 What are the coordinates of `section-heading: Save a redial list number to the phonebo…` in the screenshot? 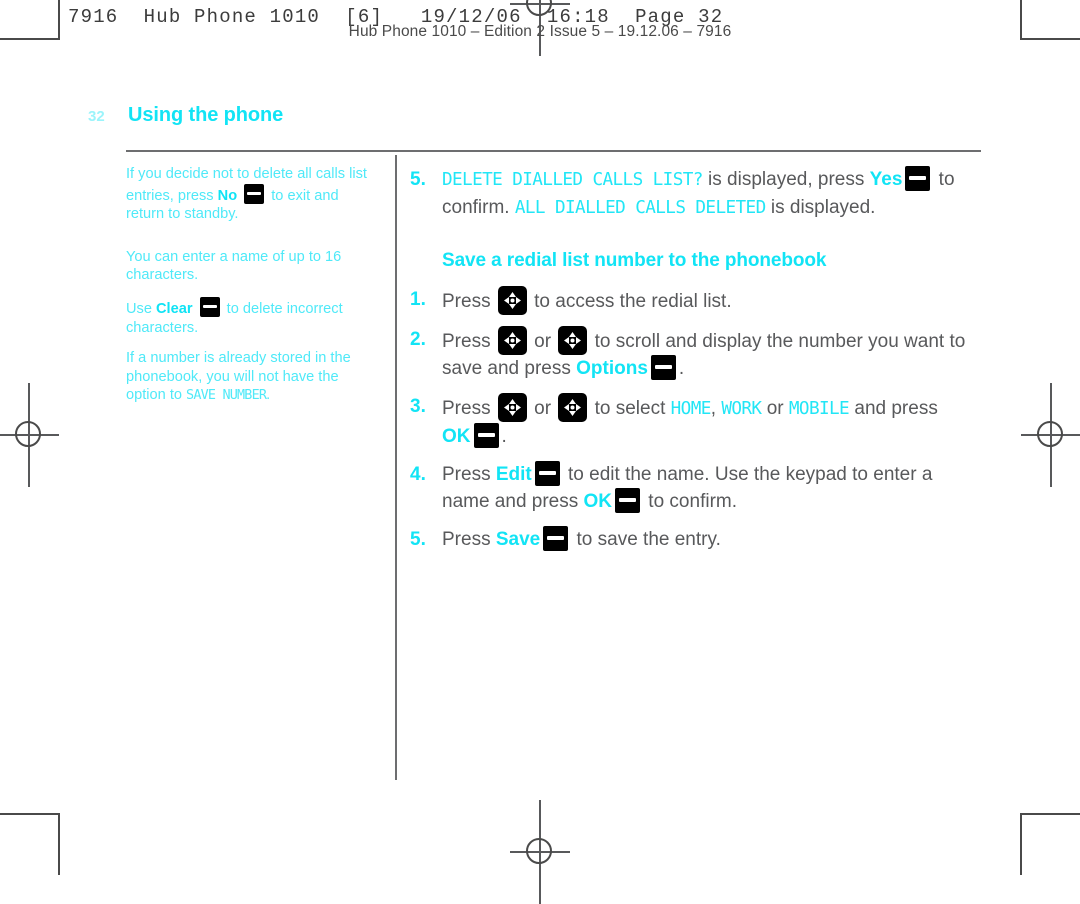 It's located at (634, 260).